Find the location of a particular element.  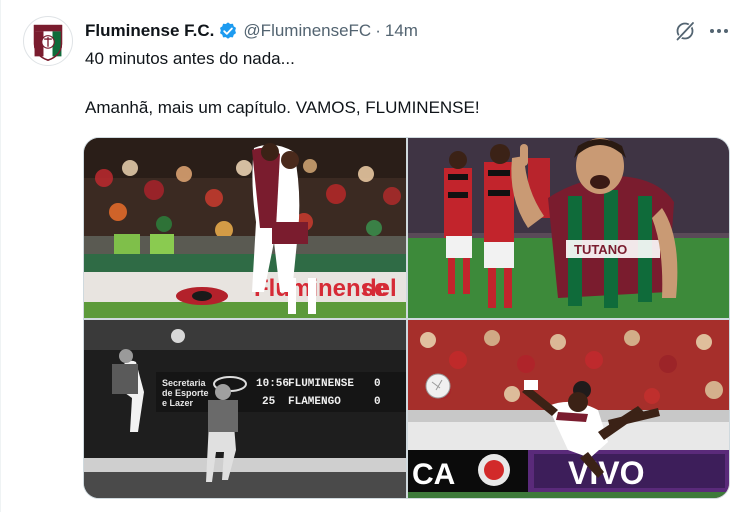

board-left-2: de Esporte is located at coordinates (185, 393).